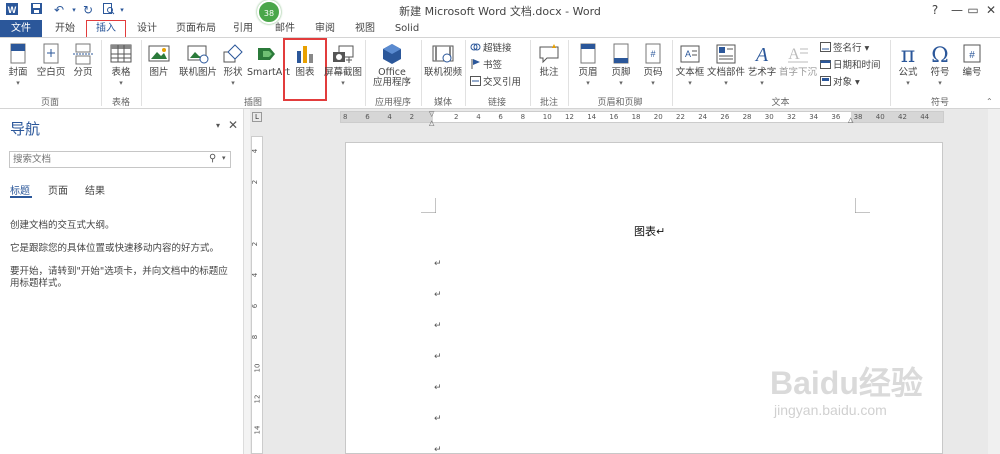 The height and width of the screenshot is (454, 1000). I want to click on tab-references: 引用, so click(243, 28).